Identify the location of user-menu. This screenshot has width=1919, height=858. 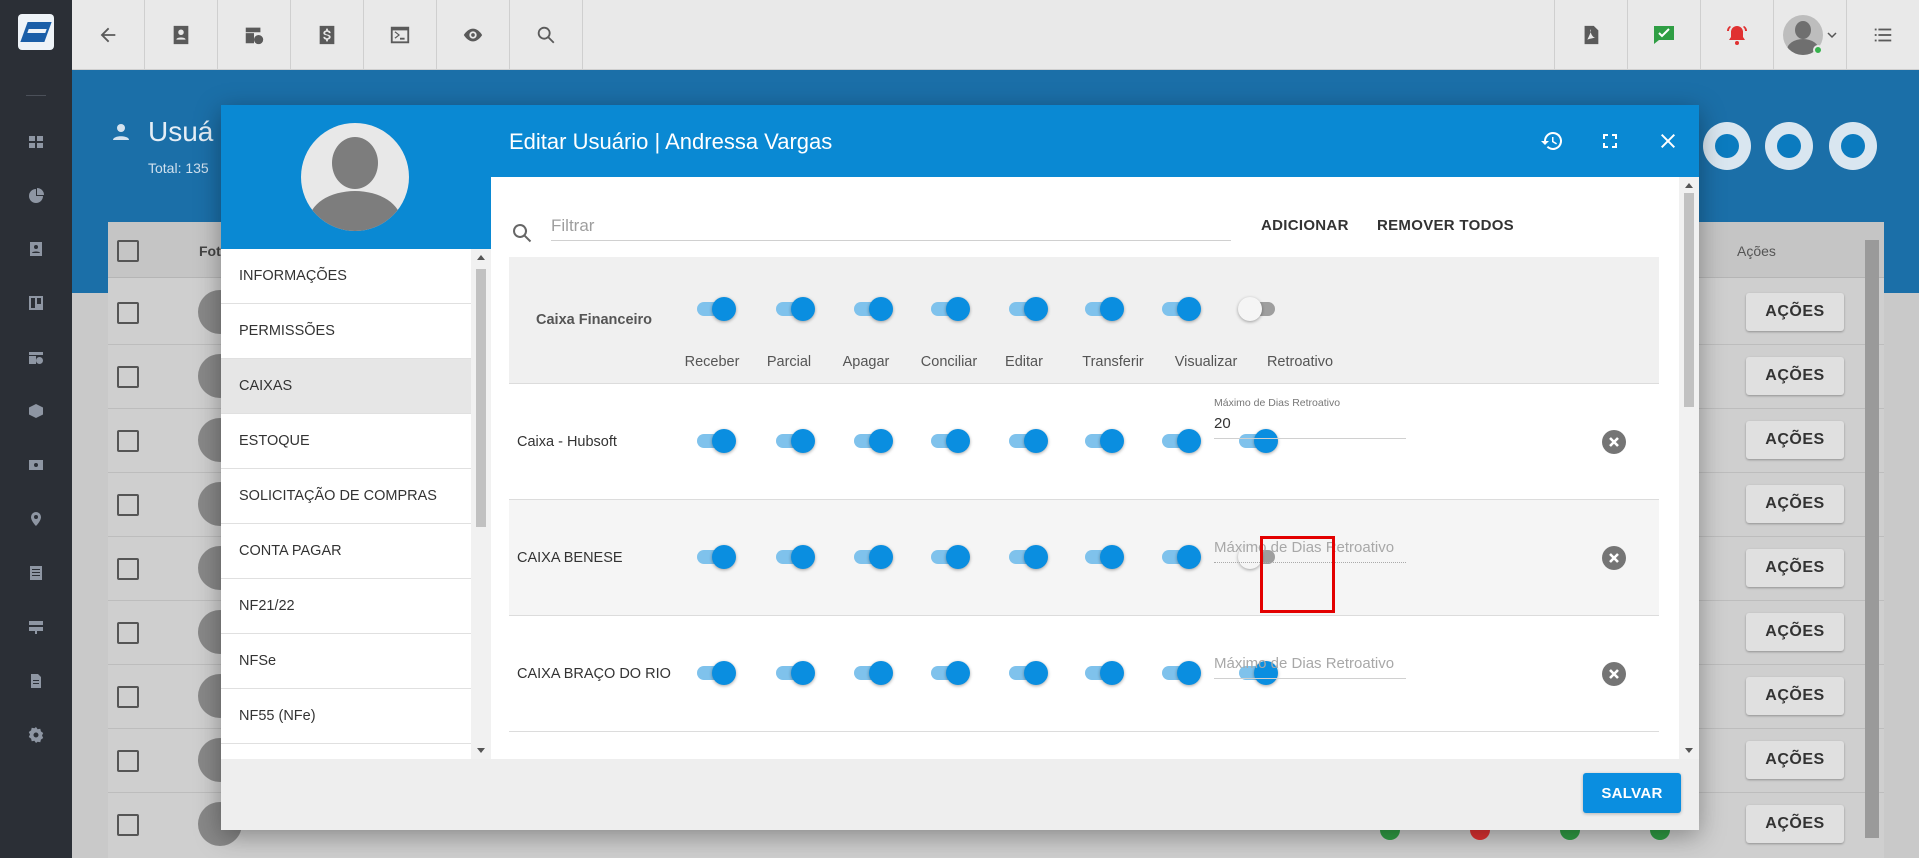
(1809, 35).